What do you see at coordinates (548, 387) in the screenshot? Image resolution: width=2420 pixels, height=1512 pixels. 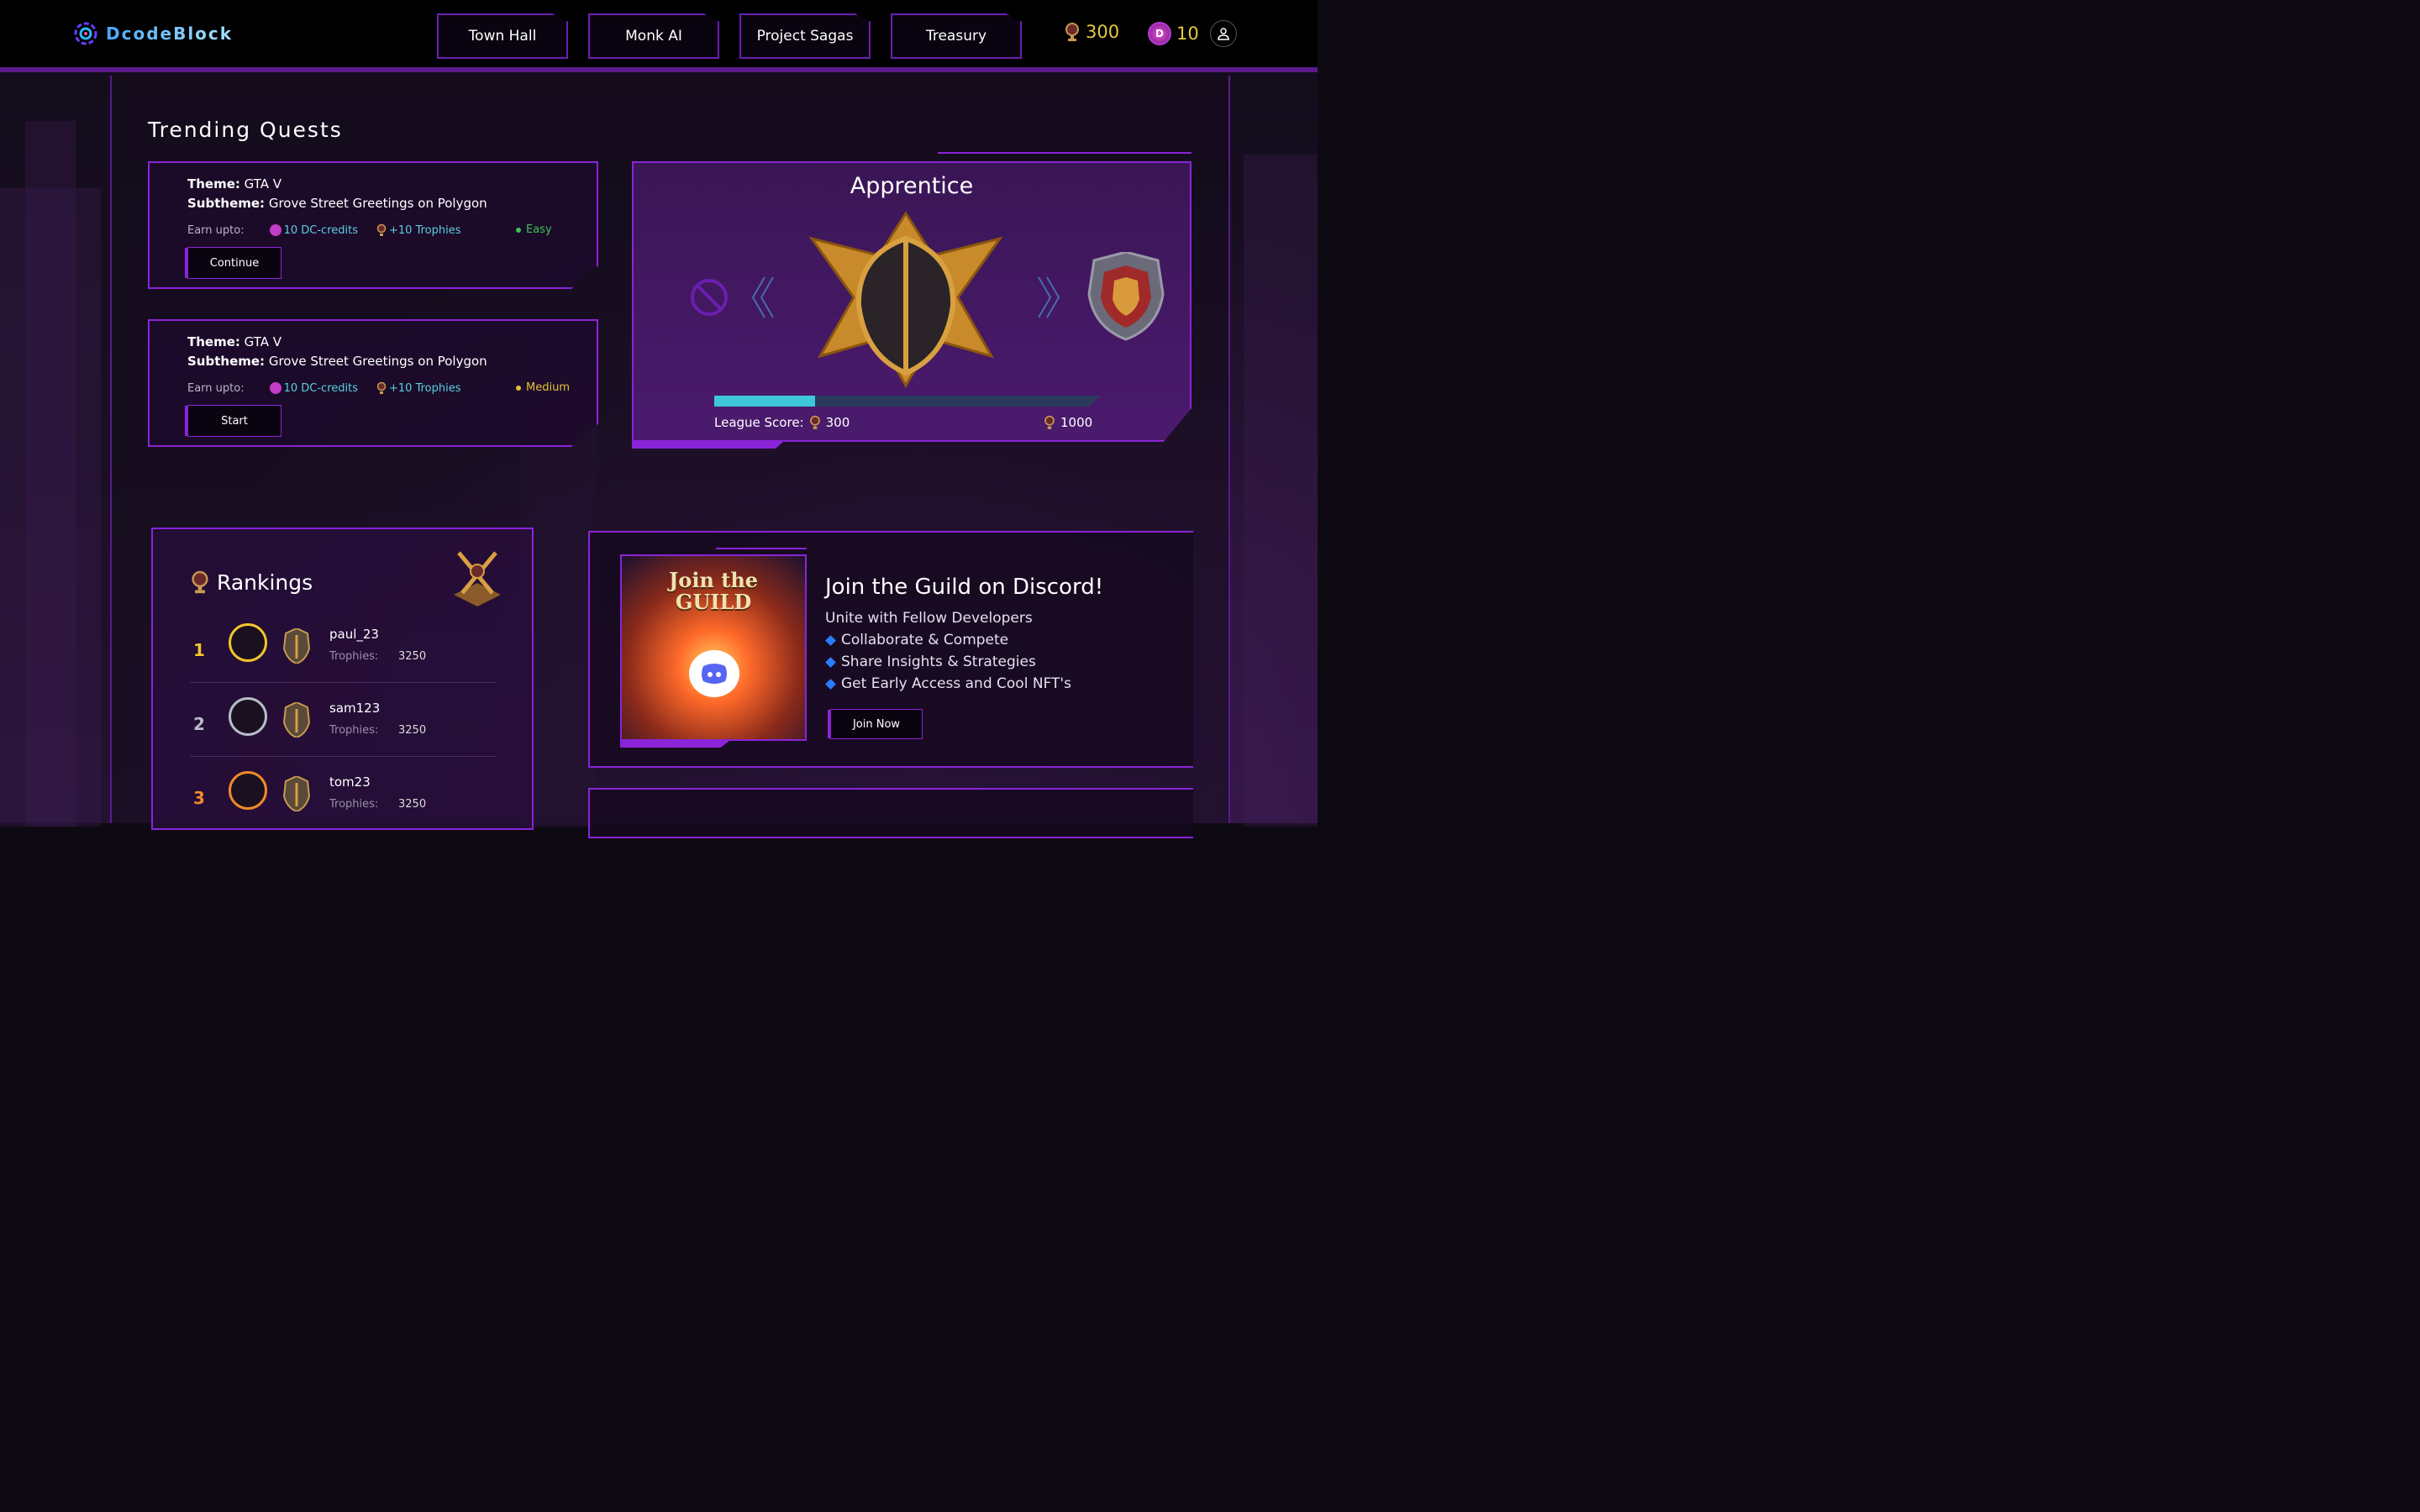 I see `difficulty-text: Medium` at bounding box center [548, 387].